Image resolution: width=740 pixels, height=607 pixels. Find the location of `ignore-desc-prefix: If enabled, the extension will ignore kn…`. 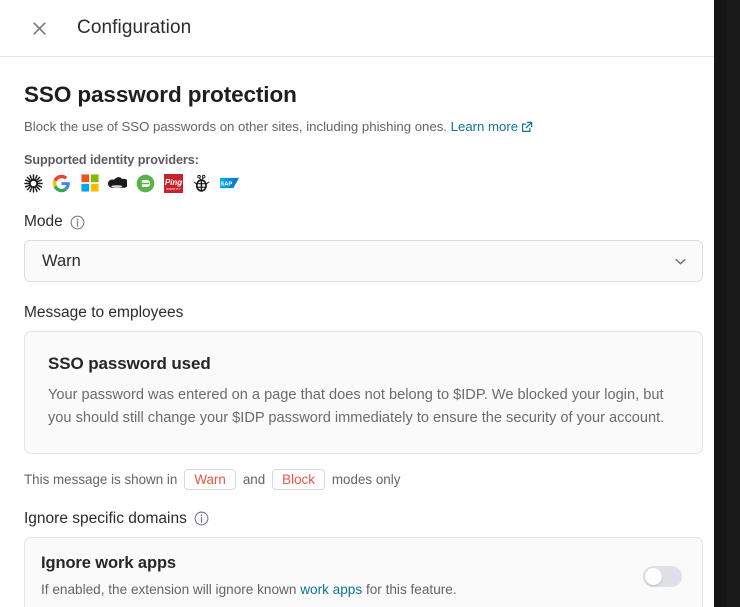

ignore-desc-prefix: If enabled, the extension will ignore kn… is located at coordinates (169, 589).